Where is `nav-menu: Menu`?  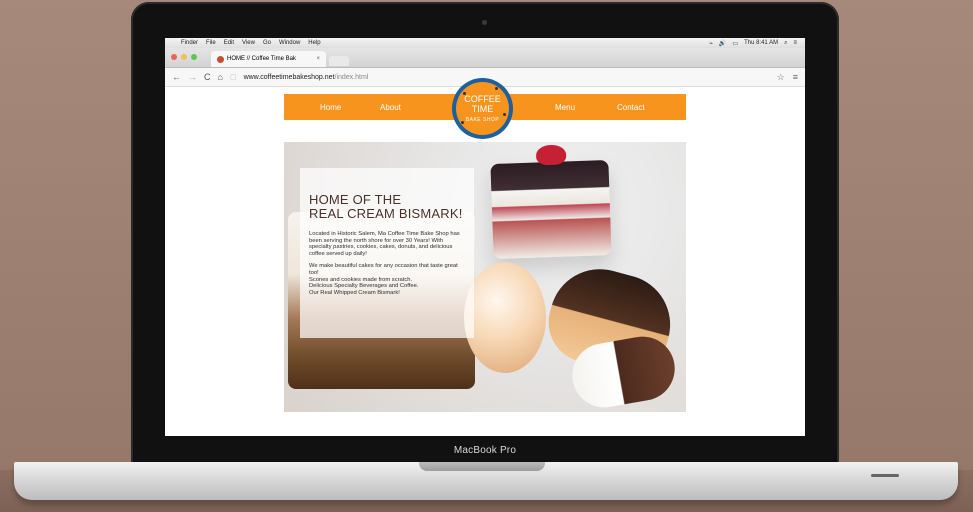 nav-menu: Menu is located at coordinates (565, 107).